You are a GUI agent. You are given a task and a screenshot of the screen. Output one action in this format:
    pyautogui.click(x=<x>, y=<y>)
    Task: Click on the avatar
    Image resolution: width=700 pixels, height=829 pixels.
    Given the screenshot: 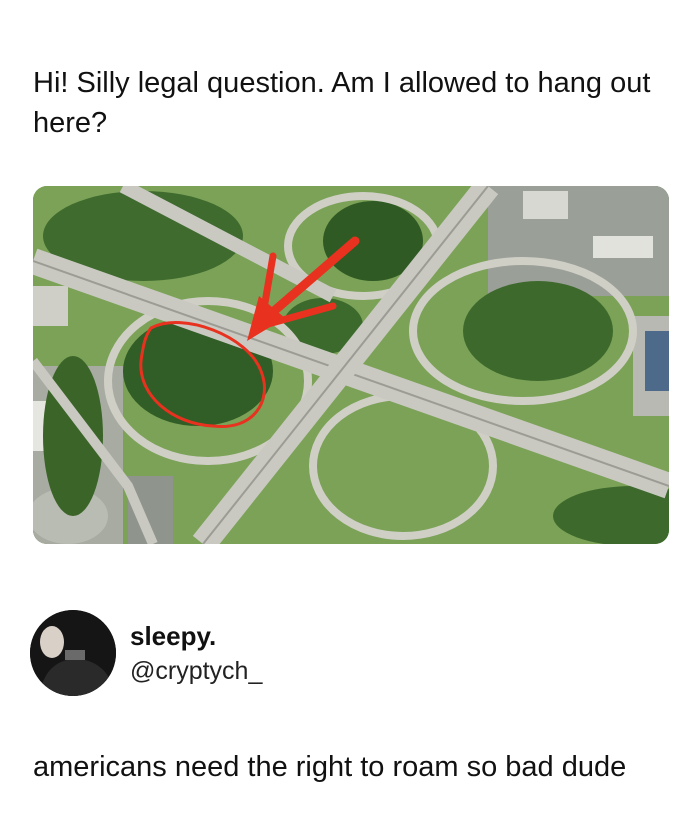 What is the action you would take?
    pyautogui.click(x=73, y=653)
    